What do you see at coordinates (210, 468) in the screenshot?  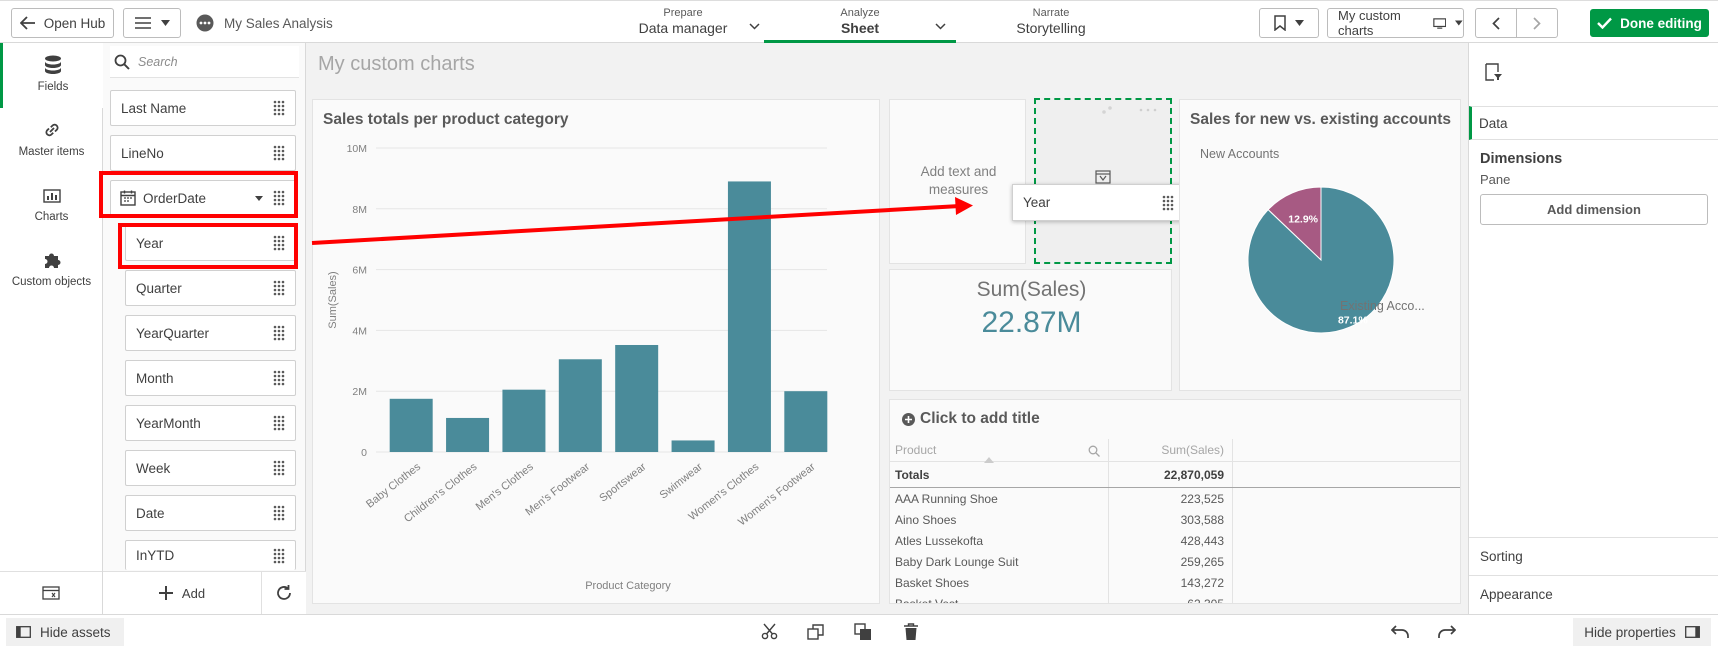 I see `field-item: Week` at bounding box center [210, 468].